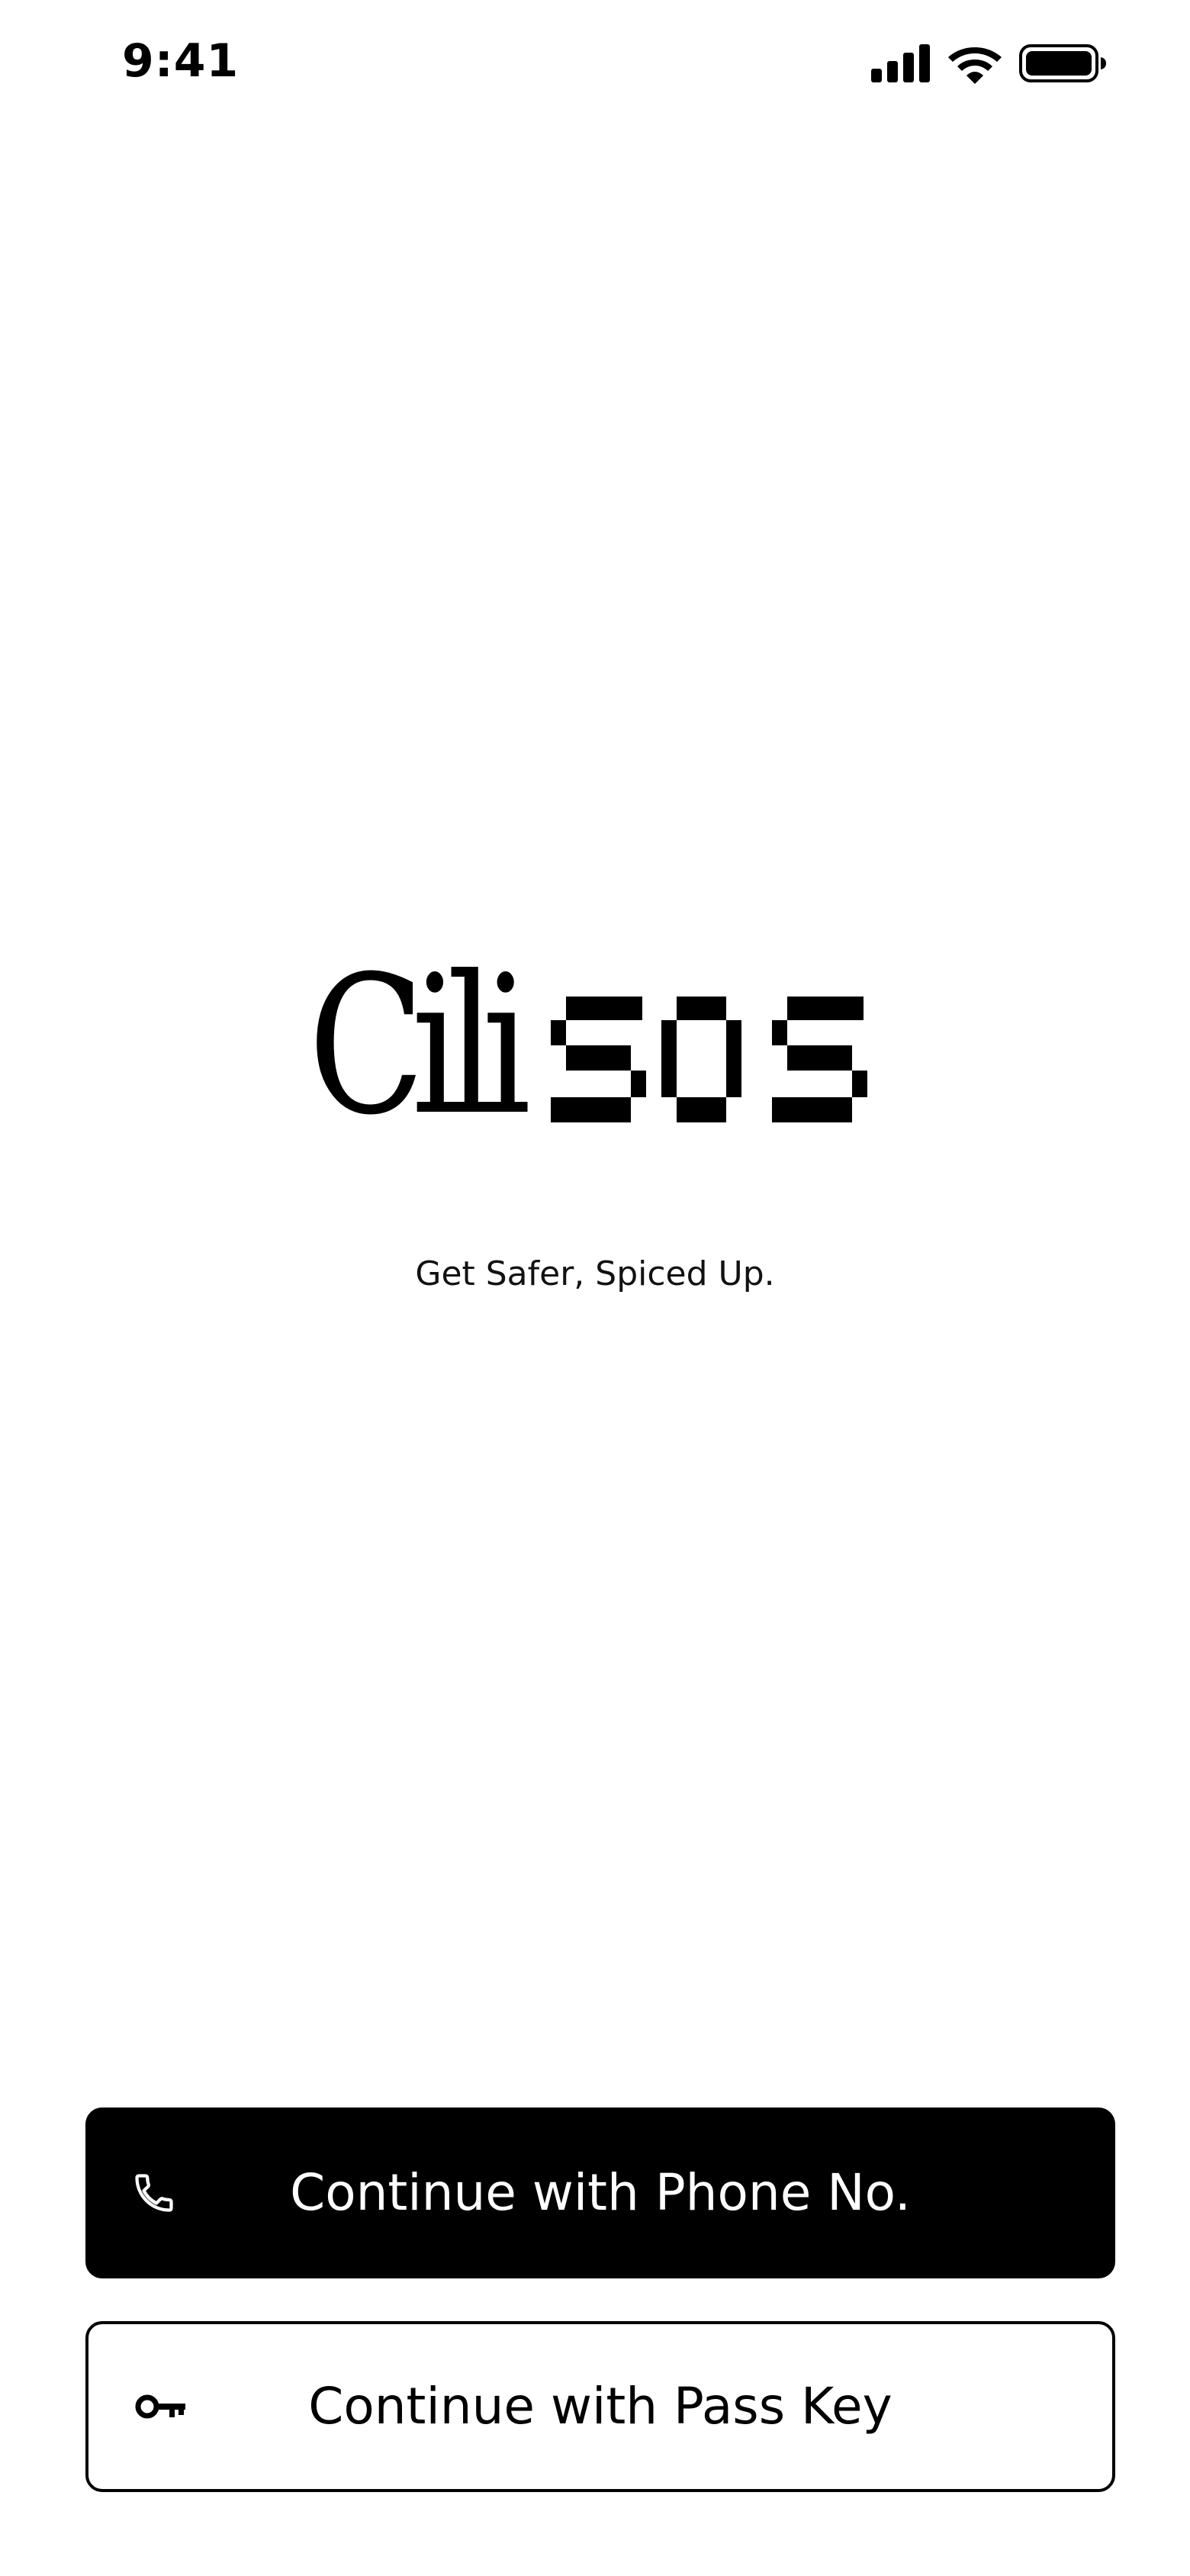 This screenshot has width=1190, height=2576. I want to click on status-bar: 9:41, so click(595, 65).